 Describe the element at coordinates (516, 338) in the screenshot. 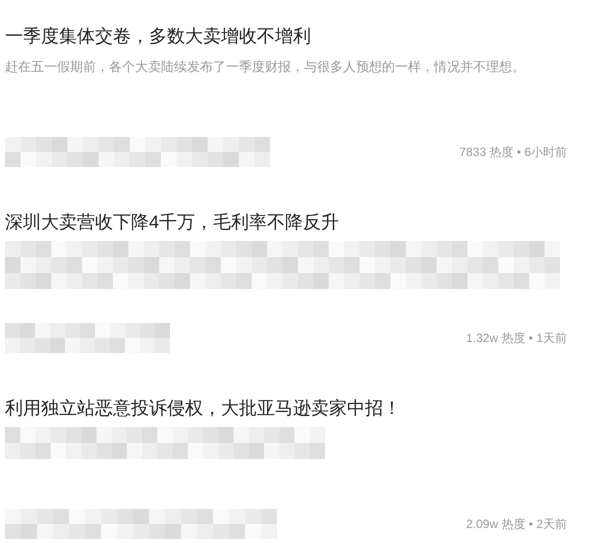

I see `article-meta: 1.32w 热度 • 1天前` at that location.